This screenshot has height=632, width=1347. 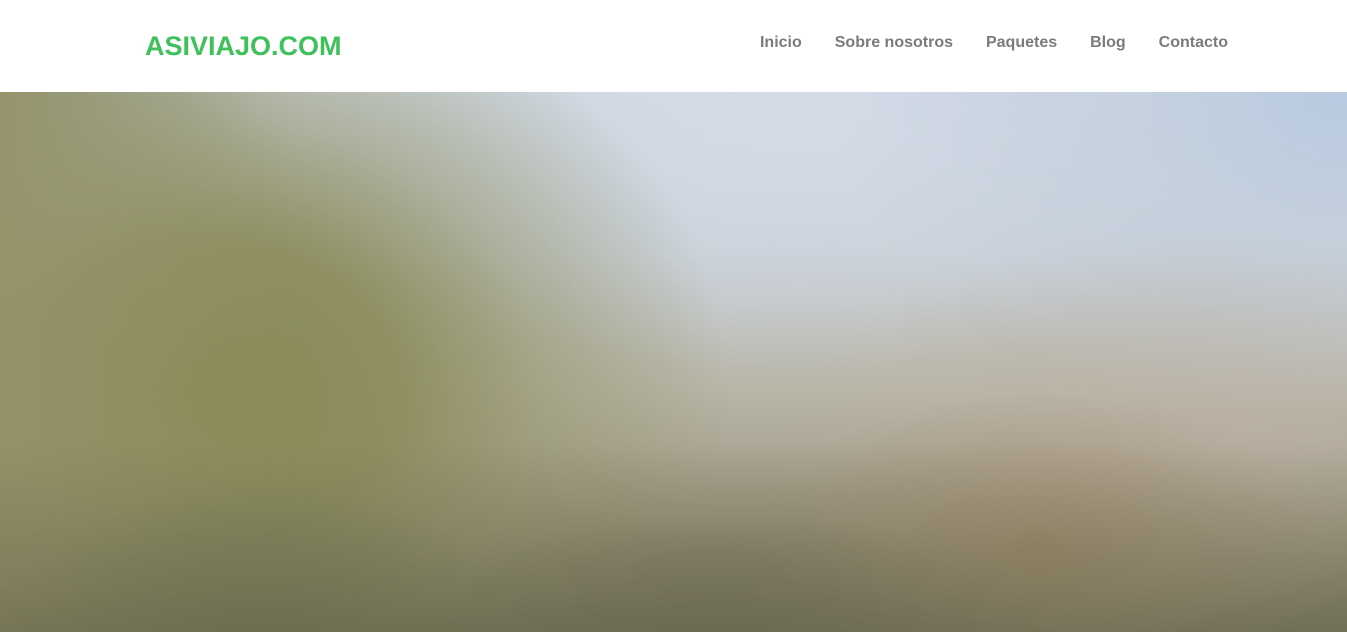 I want to click on nav-link-paquetes: Paquetes, so click(x=1021, y=43).